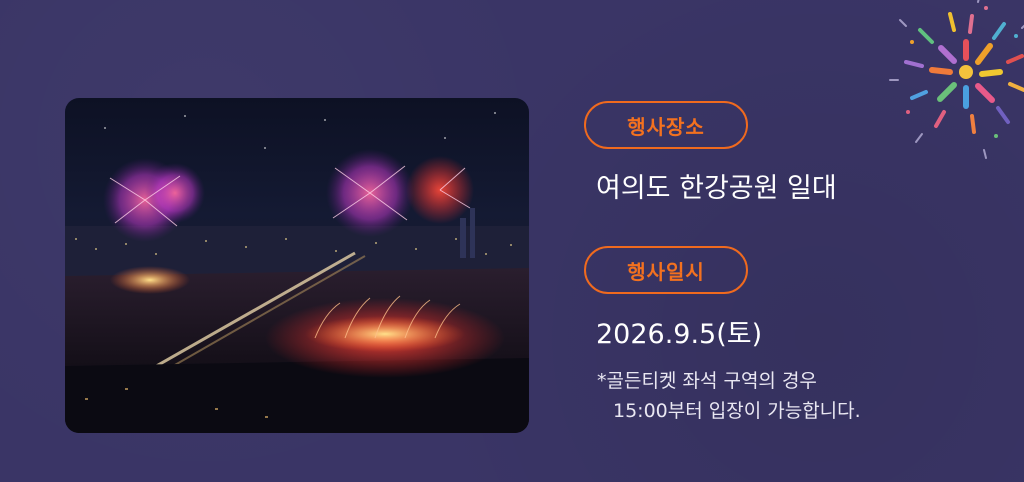  I want to click on date-label-badge: 행사일시, so click(666, 270).